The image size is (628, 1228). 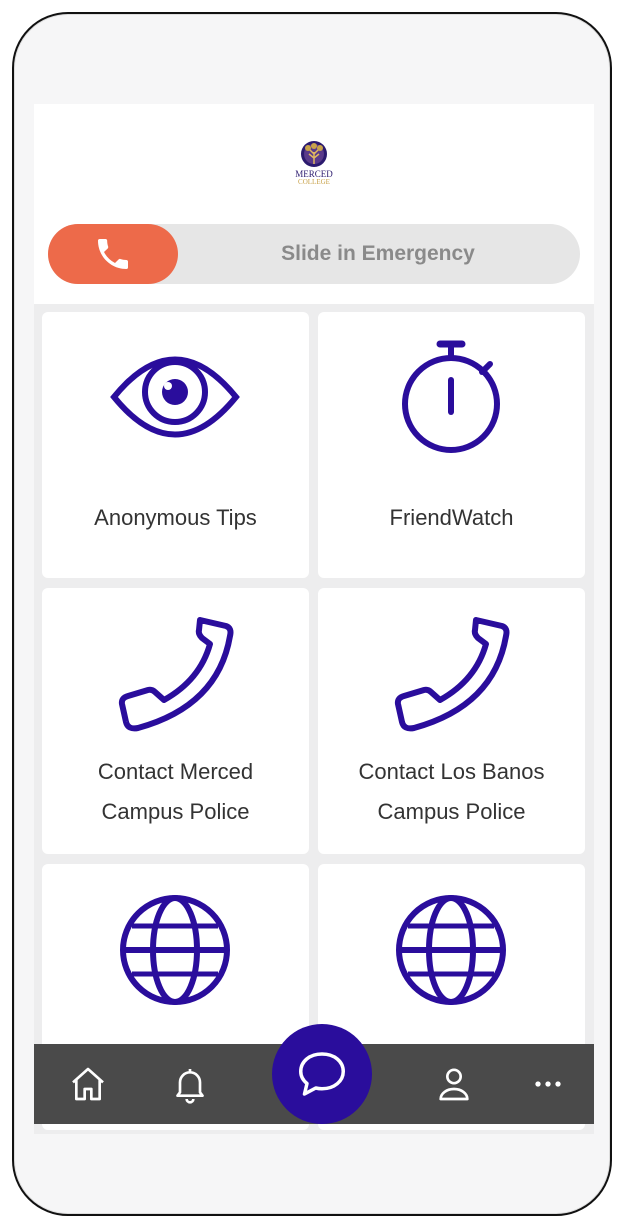 I want to click on nav-home, so click(x=88, y=1084).